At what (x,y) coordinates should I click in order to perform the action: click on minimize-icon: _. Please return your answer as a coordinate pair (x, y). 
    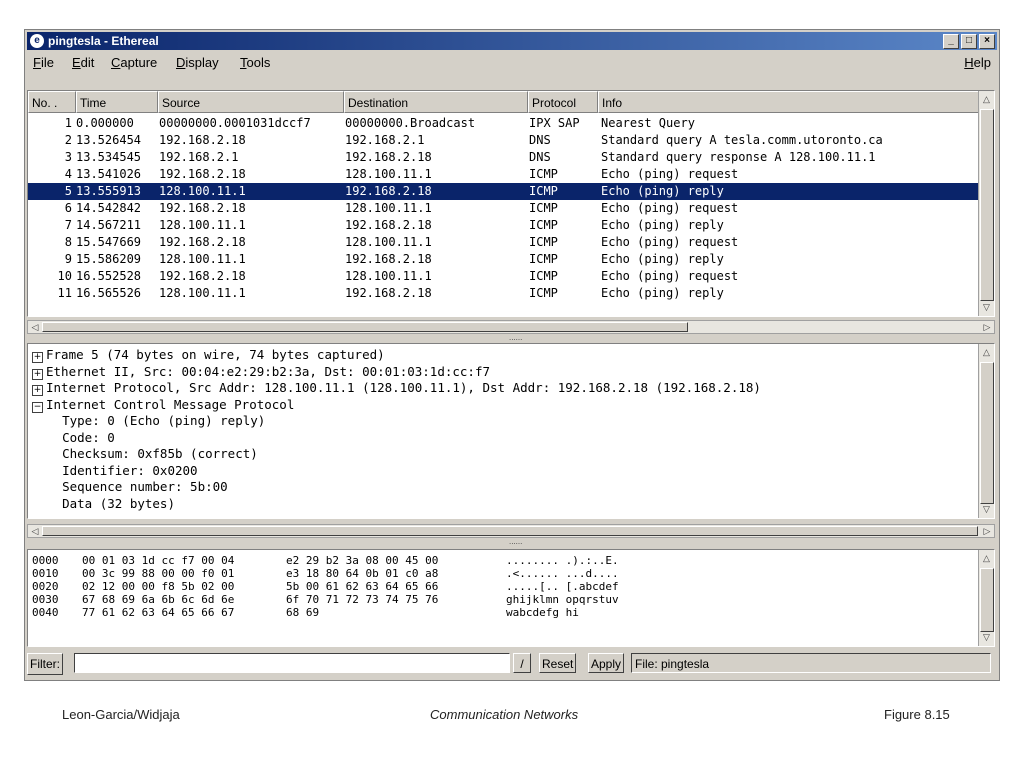
    Looking at the image, I should click on (951, 41).